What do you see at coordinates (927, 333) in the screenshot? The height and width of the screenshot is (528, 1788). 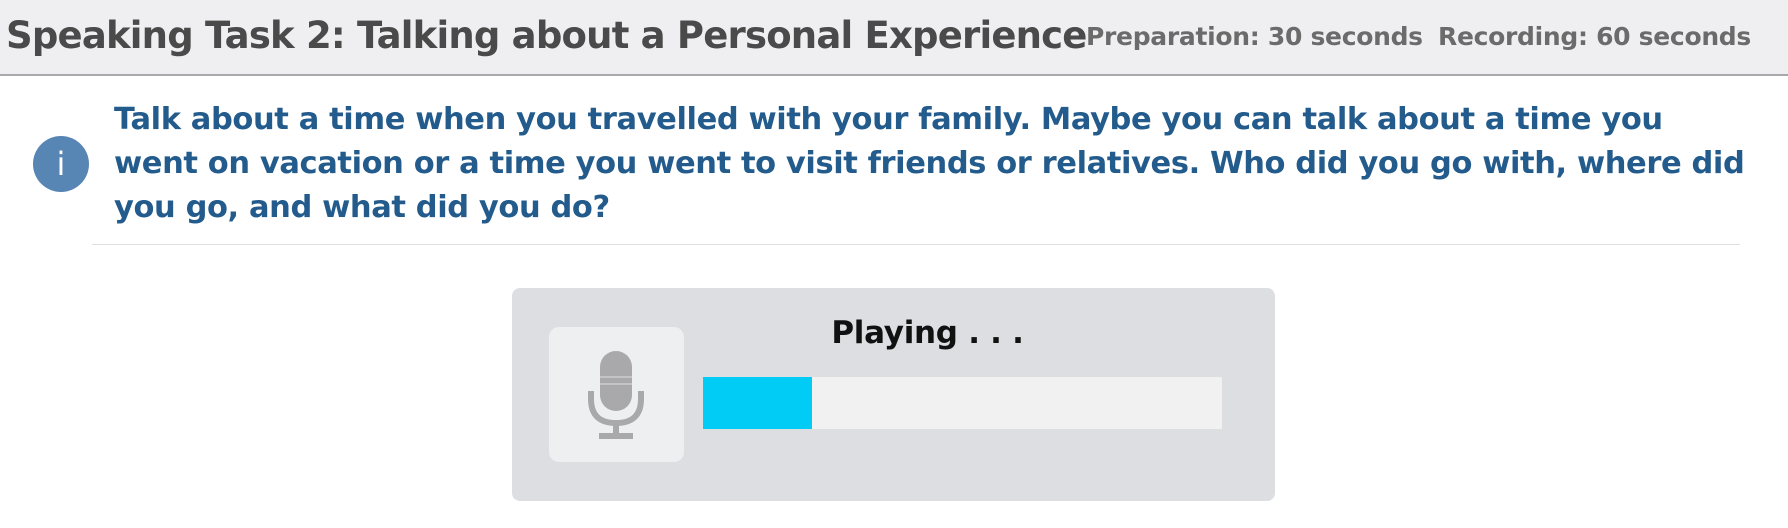 I see `playback-status-label: Playing . . .` at bounding box center [927, 333].